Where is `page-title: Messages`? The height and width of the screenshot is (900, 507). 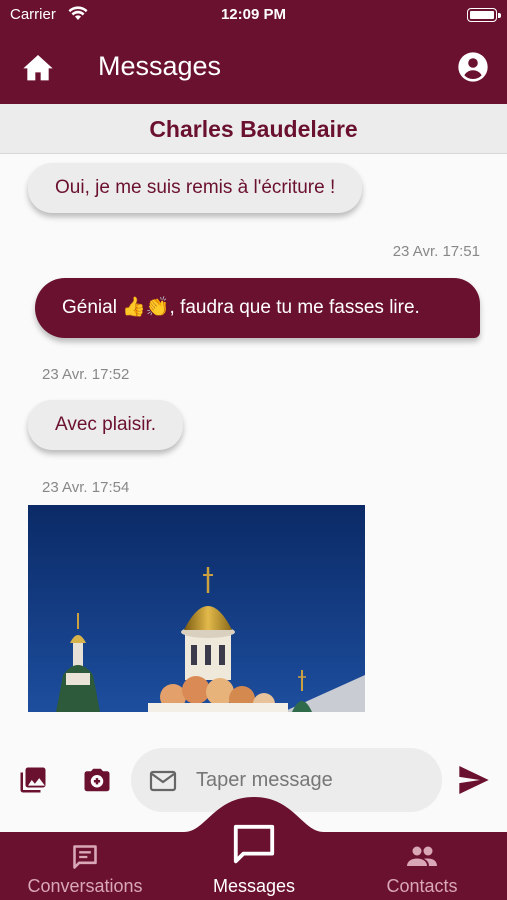
page-title: Messages is located at coordinates (160, 66).